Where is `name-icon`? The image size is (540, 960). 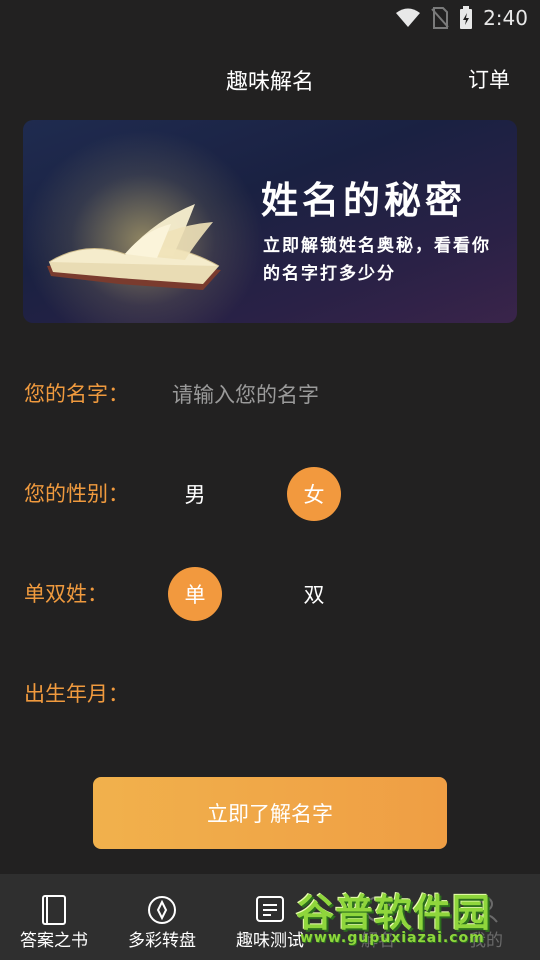 name-icon is located at coordinates (378, 909).